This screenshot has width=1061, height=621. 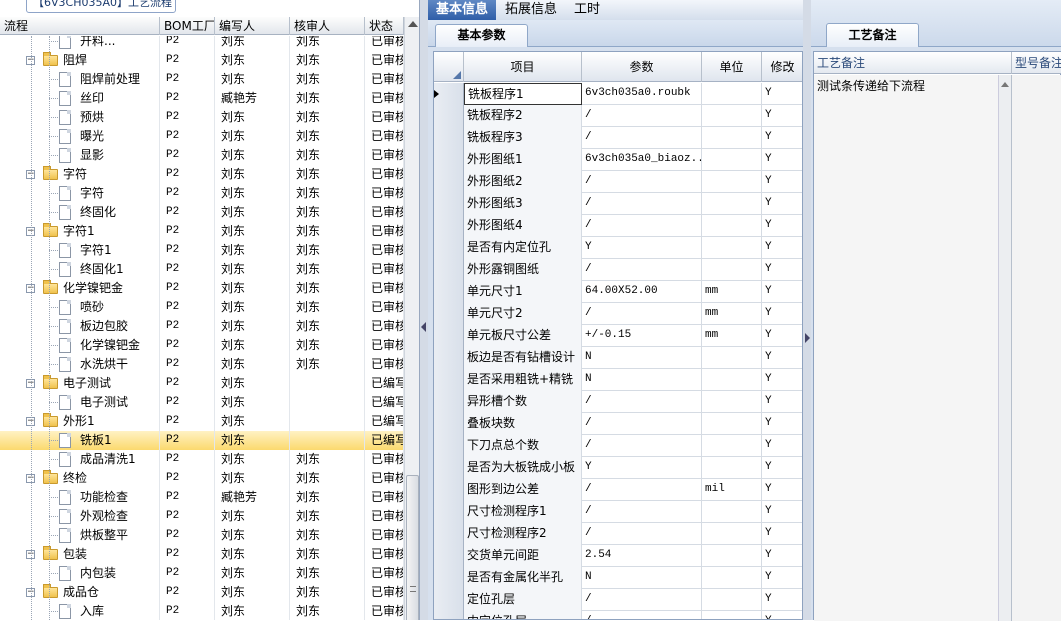 What do you see at coordinates (80, 554) in the screenshot?
I see `flow-cell: − 包装` at bounding box center [80, 554].